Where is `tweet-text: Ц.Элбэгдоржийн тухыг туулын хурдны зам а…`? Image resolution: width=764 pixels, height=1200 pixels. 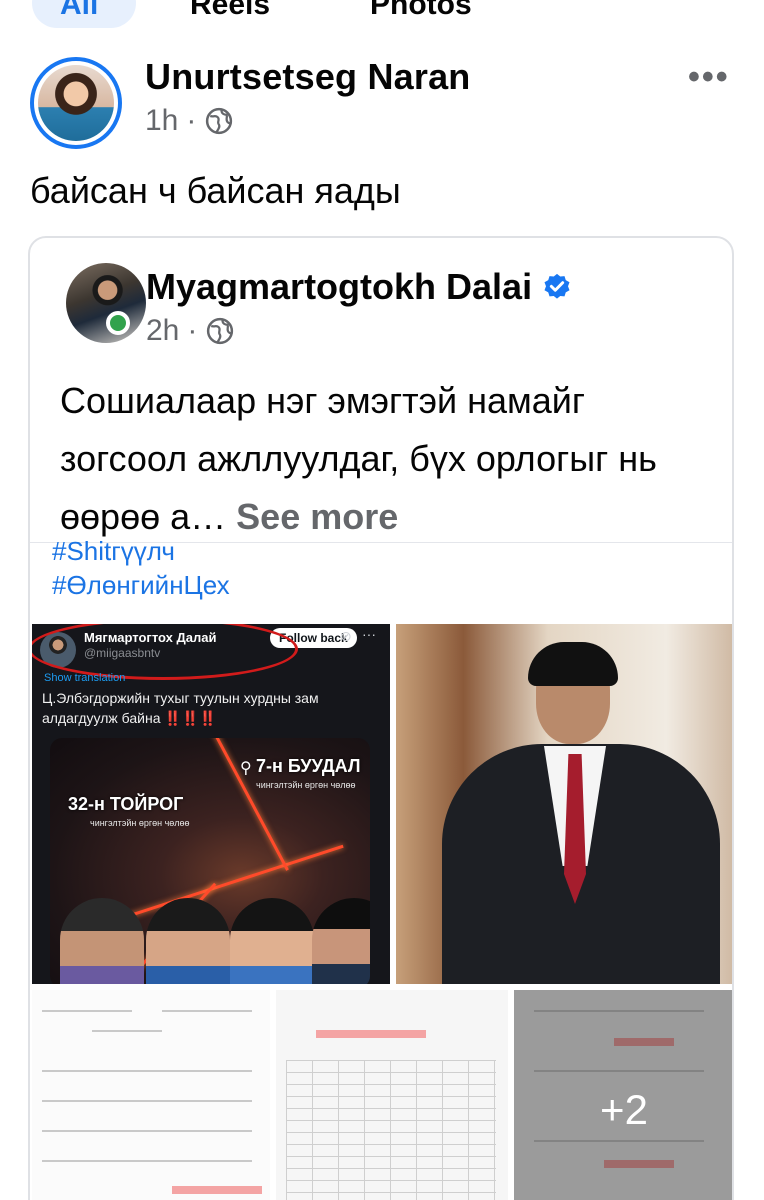
tweet-text: Ц.Элбэгдоржийн тухыг туулын хурдны зам а… is located at coordinates (212, 708).